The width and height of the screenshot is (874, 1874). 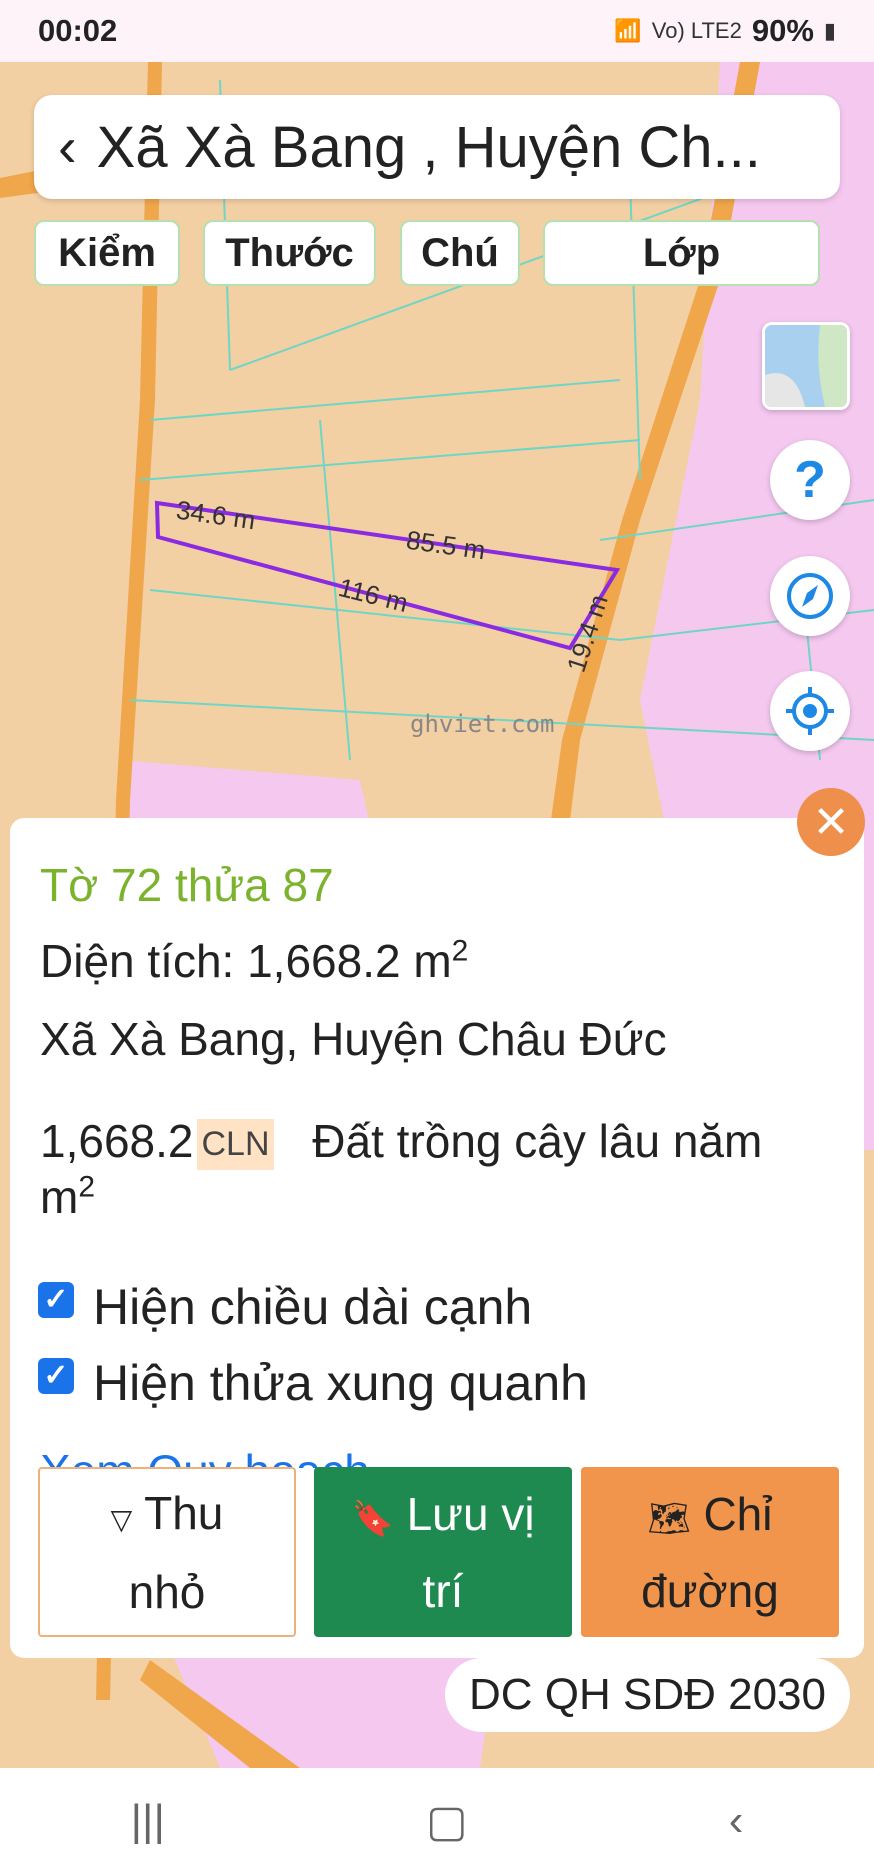 What do you see at coordinates (460, 253) in the screenshot?
I see `chu-button: Chú` at bounding box center [460, 253].